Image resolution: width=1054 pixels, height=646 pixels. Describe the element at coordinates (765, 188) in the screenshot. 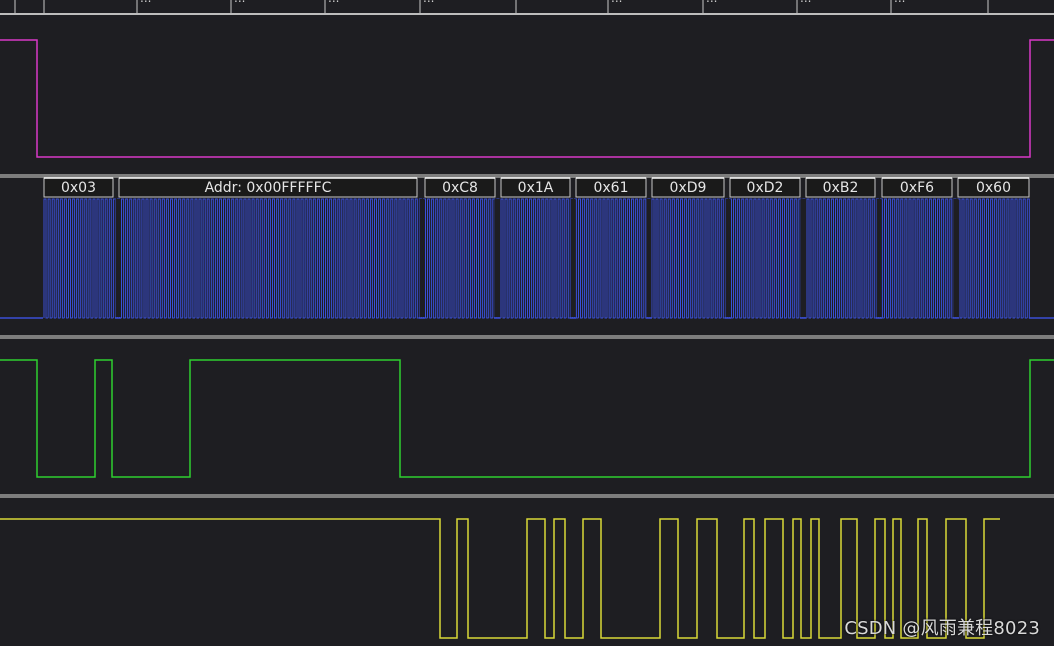

I see `decode-label: 0xD2` at that location.